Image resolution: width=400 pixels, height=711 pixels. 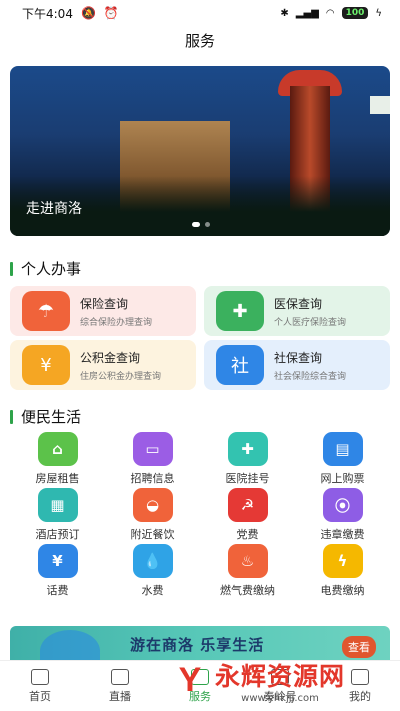 I want to click on service-item-medical-kit: ✚ 医院挂号, so click(x=247, y=460).